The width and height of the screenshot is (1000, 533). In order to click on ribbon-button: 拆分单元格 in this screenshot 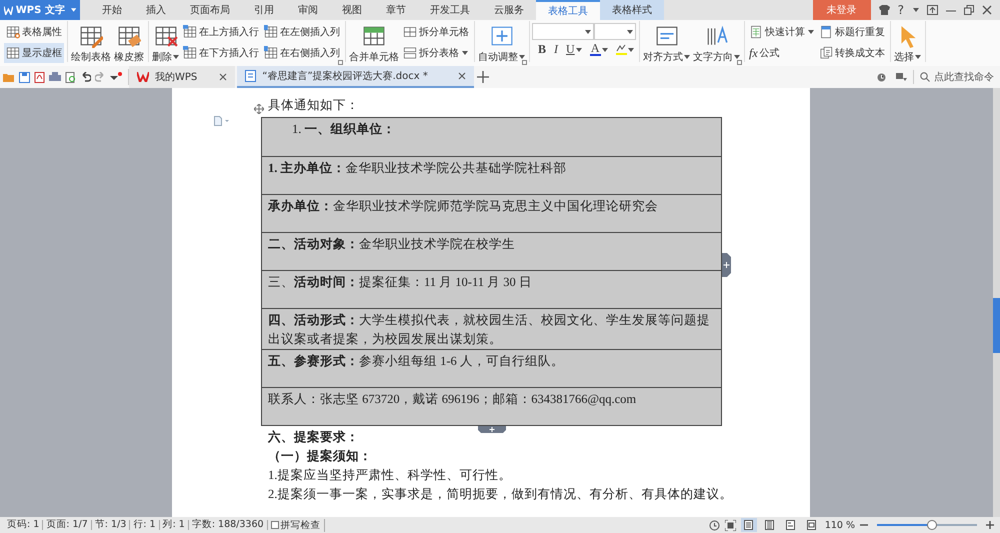, I will do `click(436, 32)`.